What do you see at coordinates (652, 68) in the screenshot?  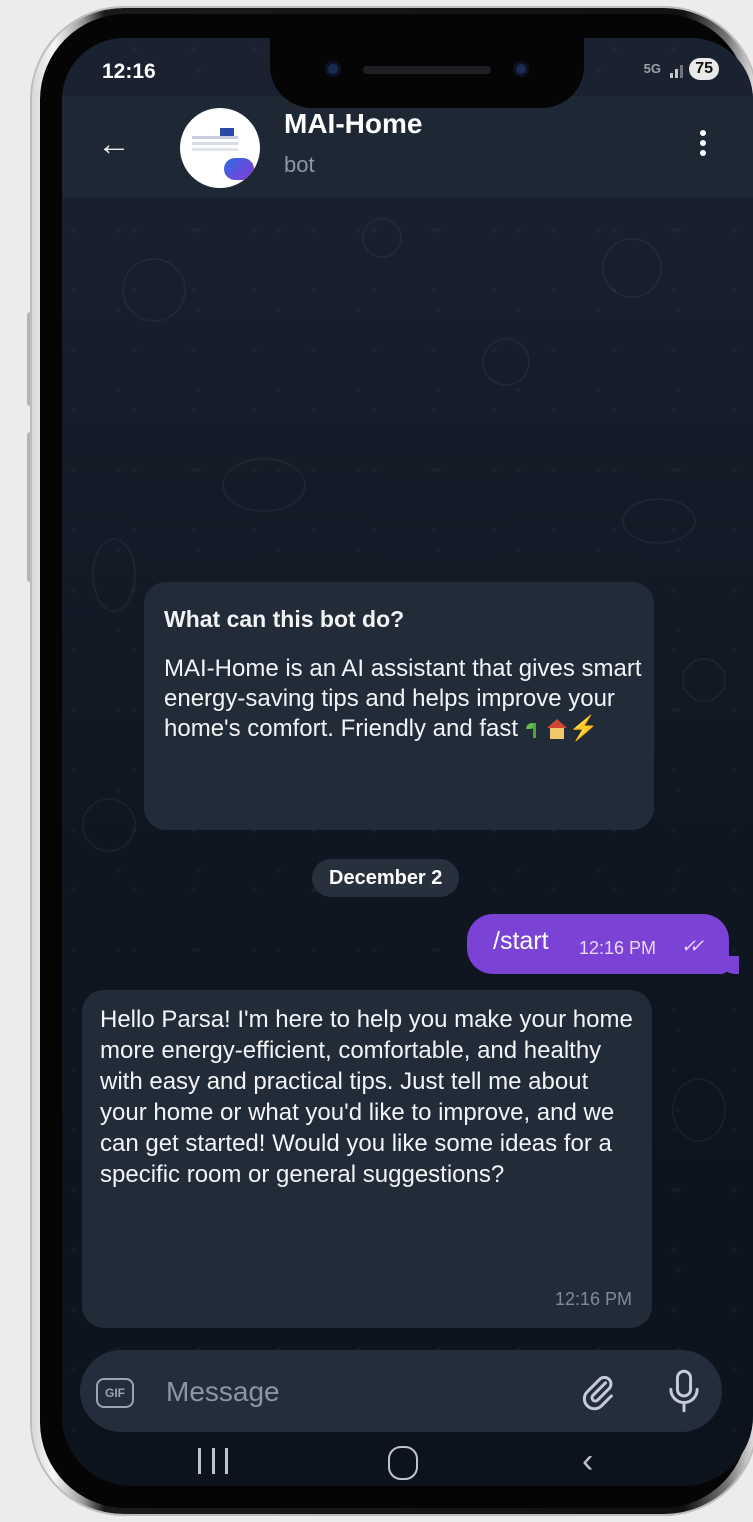 I see `network-type: 5G` at bounding box center [652, 68].